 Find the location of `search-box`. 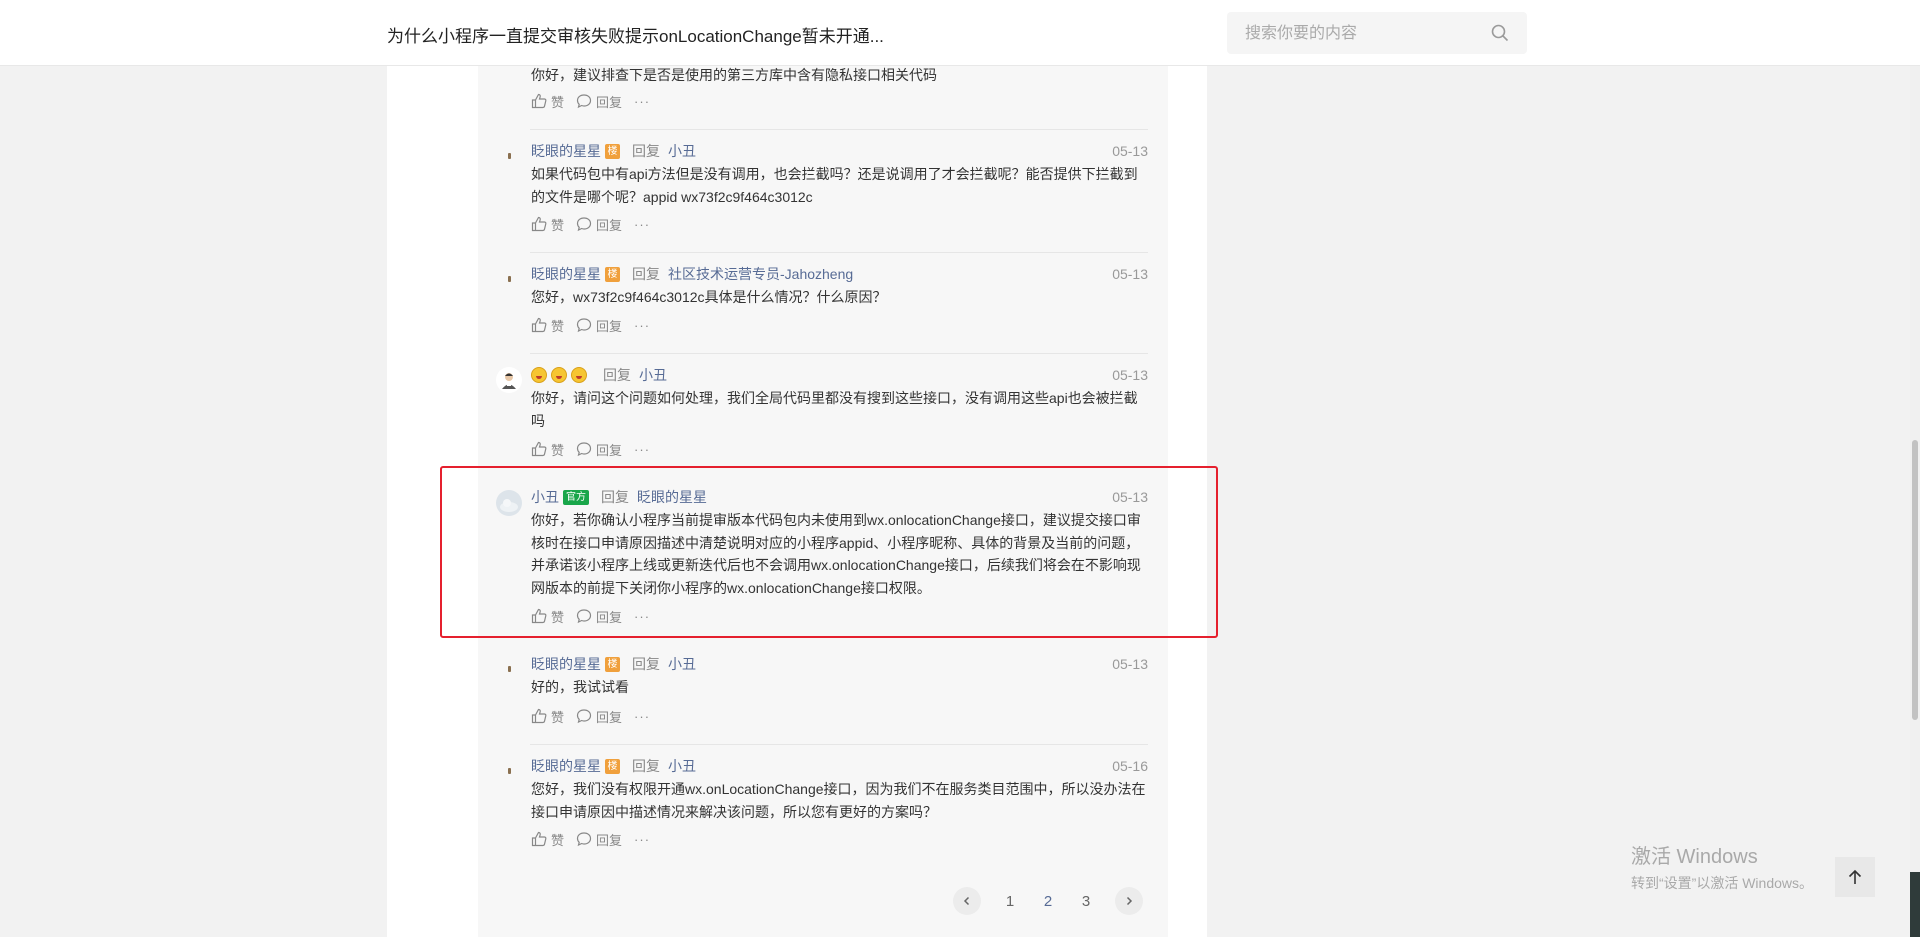

search-box is located at coordinates (1377, 33).